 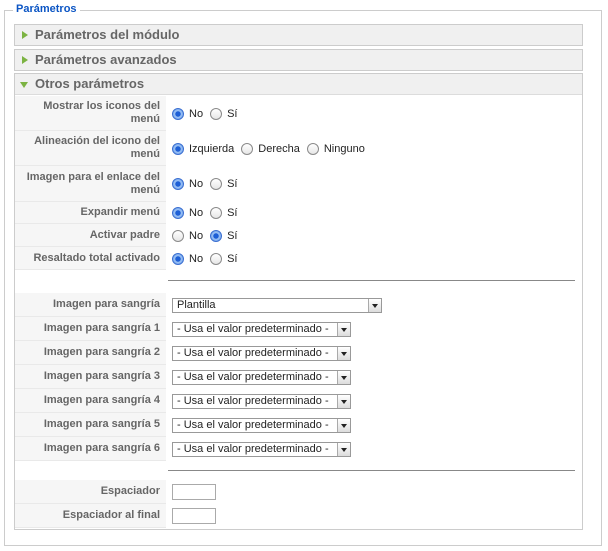 I want to click on indent-image-label: Imagen para sangría 5, so click(x=90, y=425).